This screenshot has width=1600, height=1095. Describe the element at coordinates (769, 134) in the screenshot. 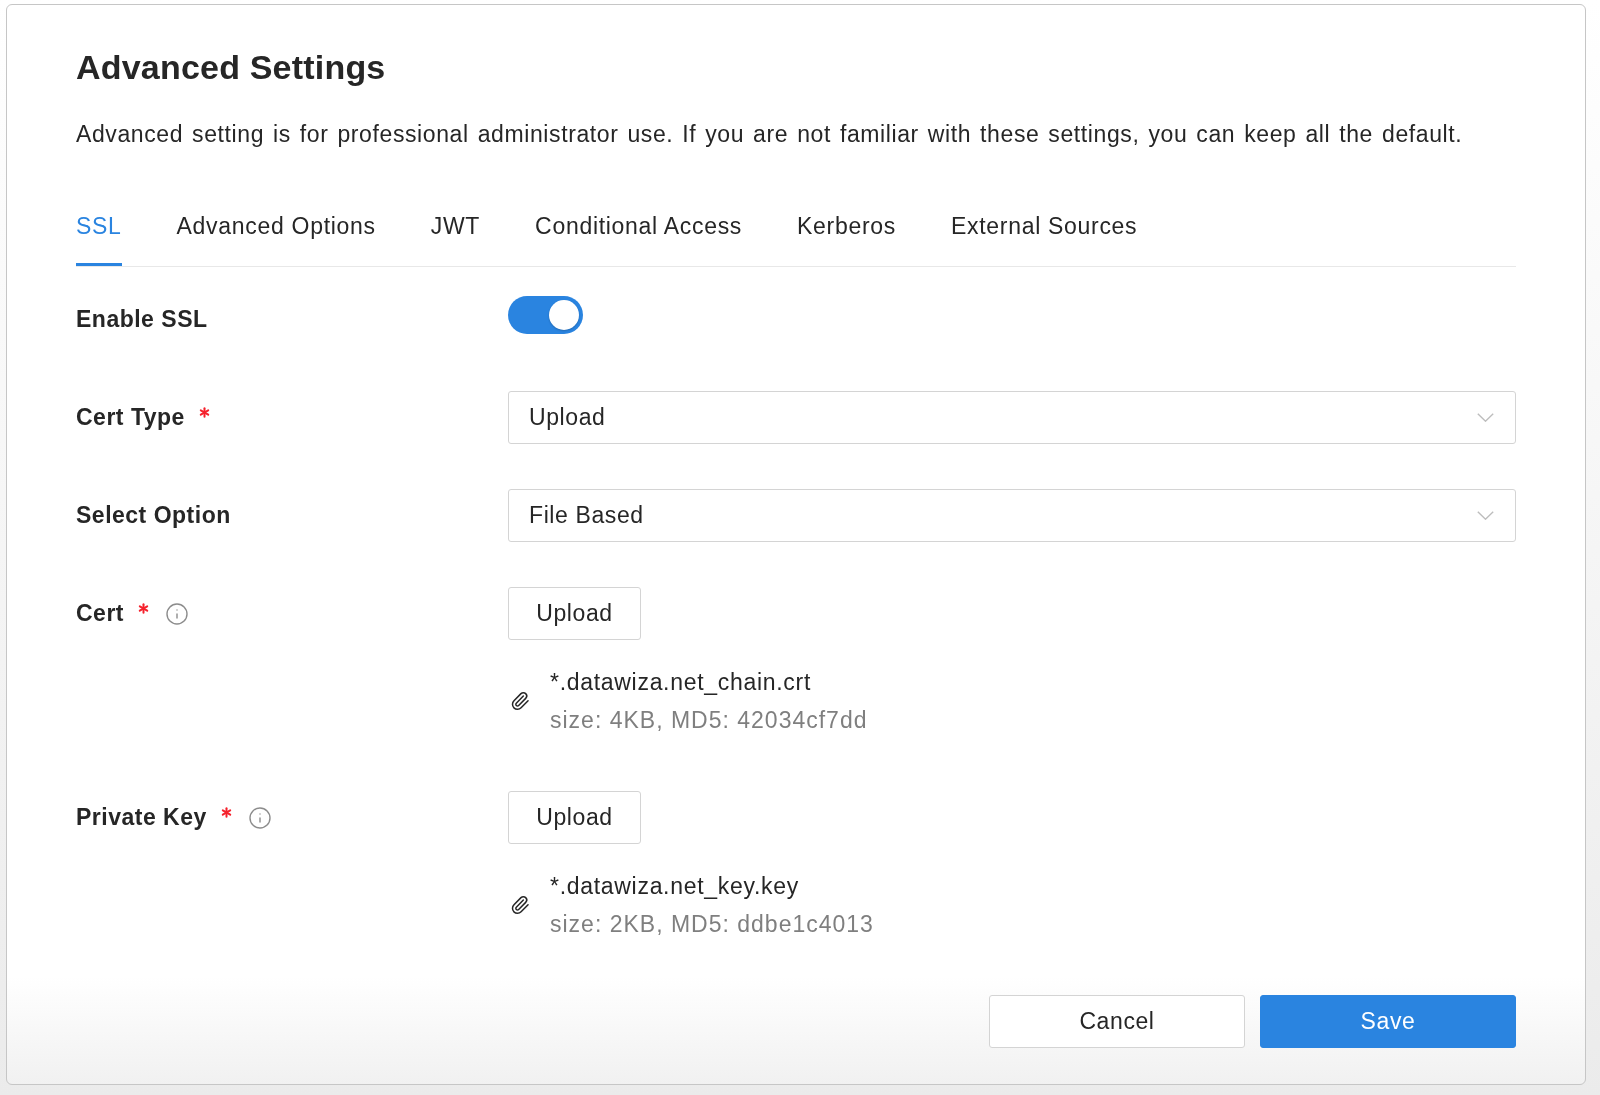

I see `dialog-description: Advanced setting is for professional administrator use. If you are not familiar with these settings, you can keep all the default.` at that location.